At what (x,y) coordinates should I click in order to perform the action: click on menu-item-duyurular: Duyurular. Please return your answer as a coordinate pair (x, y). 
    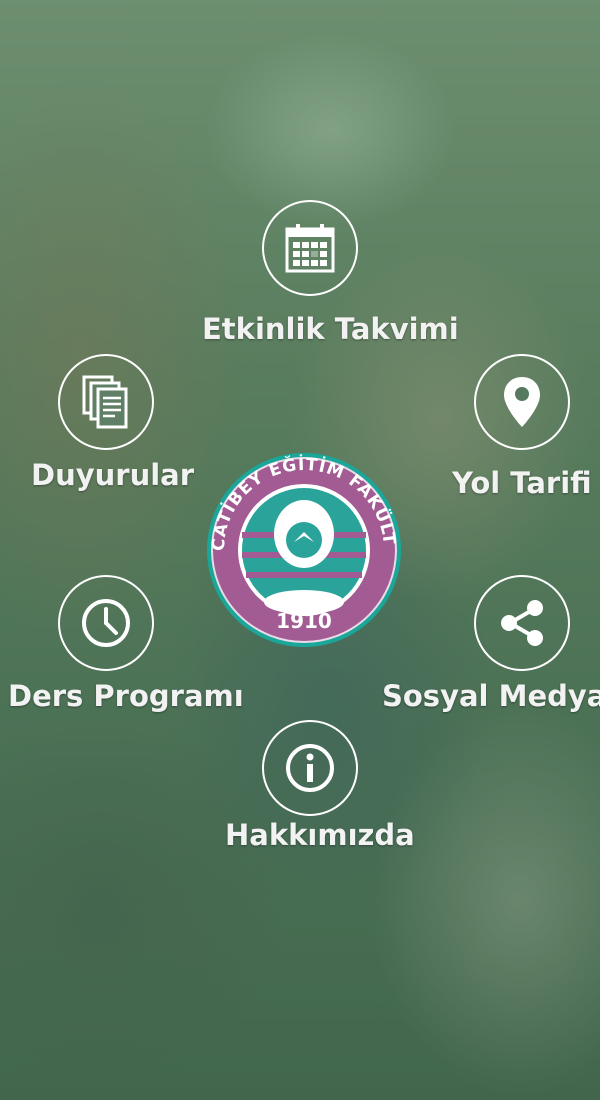
    Looking at the image, I should click on (111, 424).